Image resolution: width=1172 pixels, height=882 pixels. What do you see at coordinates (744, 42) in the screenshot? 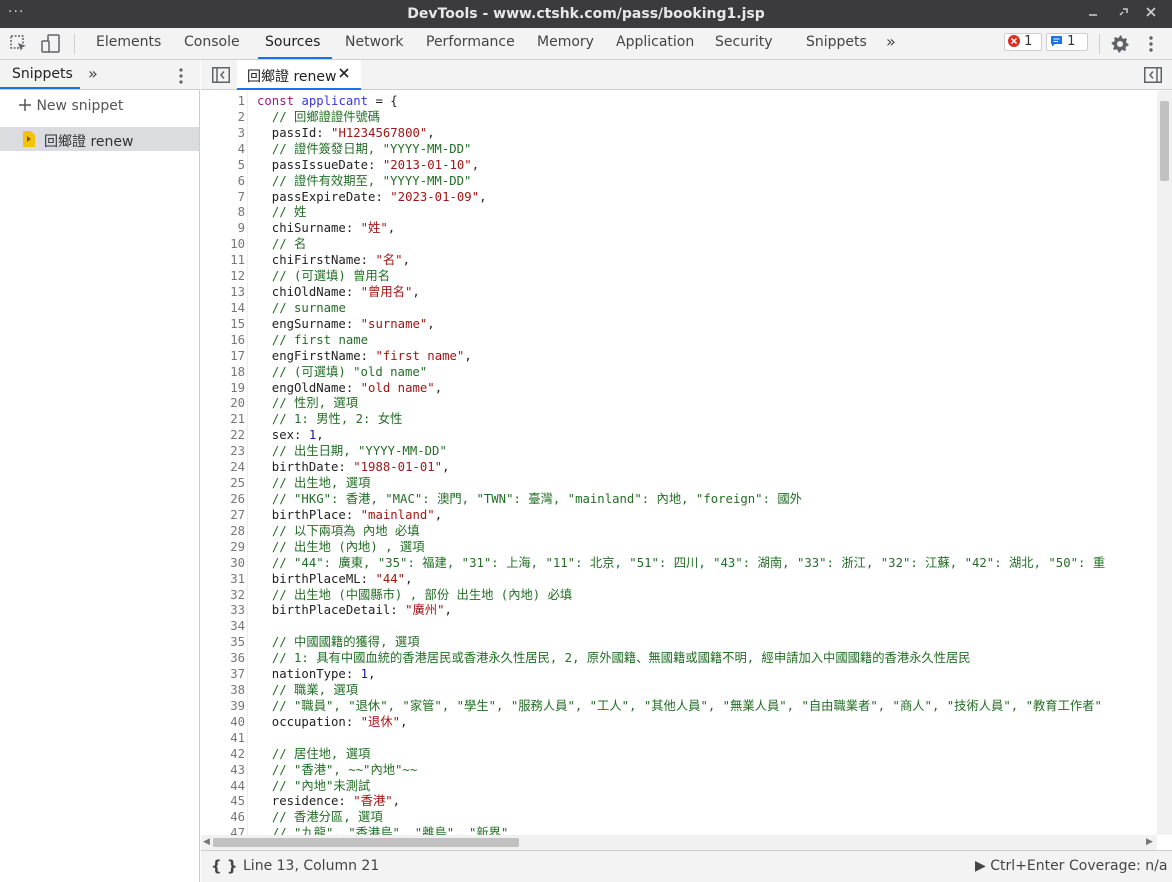
I see `tab-security: Security` at bounding box center [744, 42].